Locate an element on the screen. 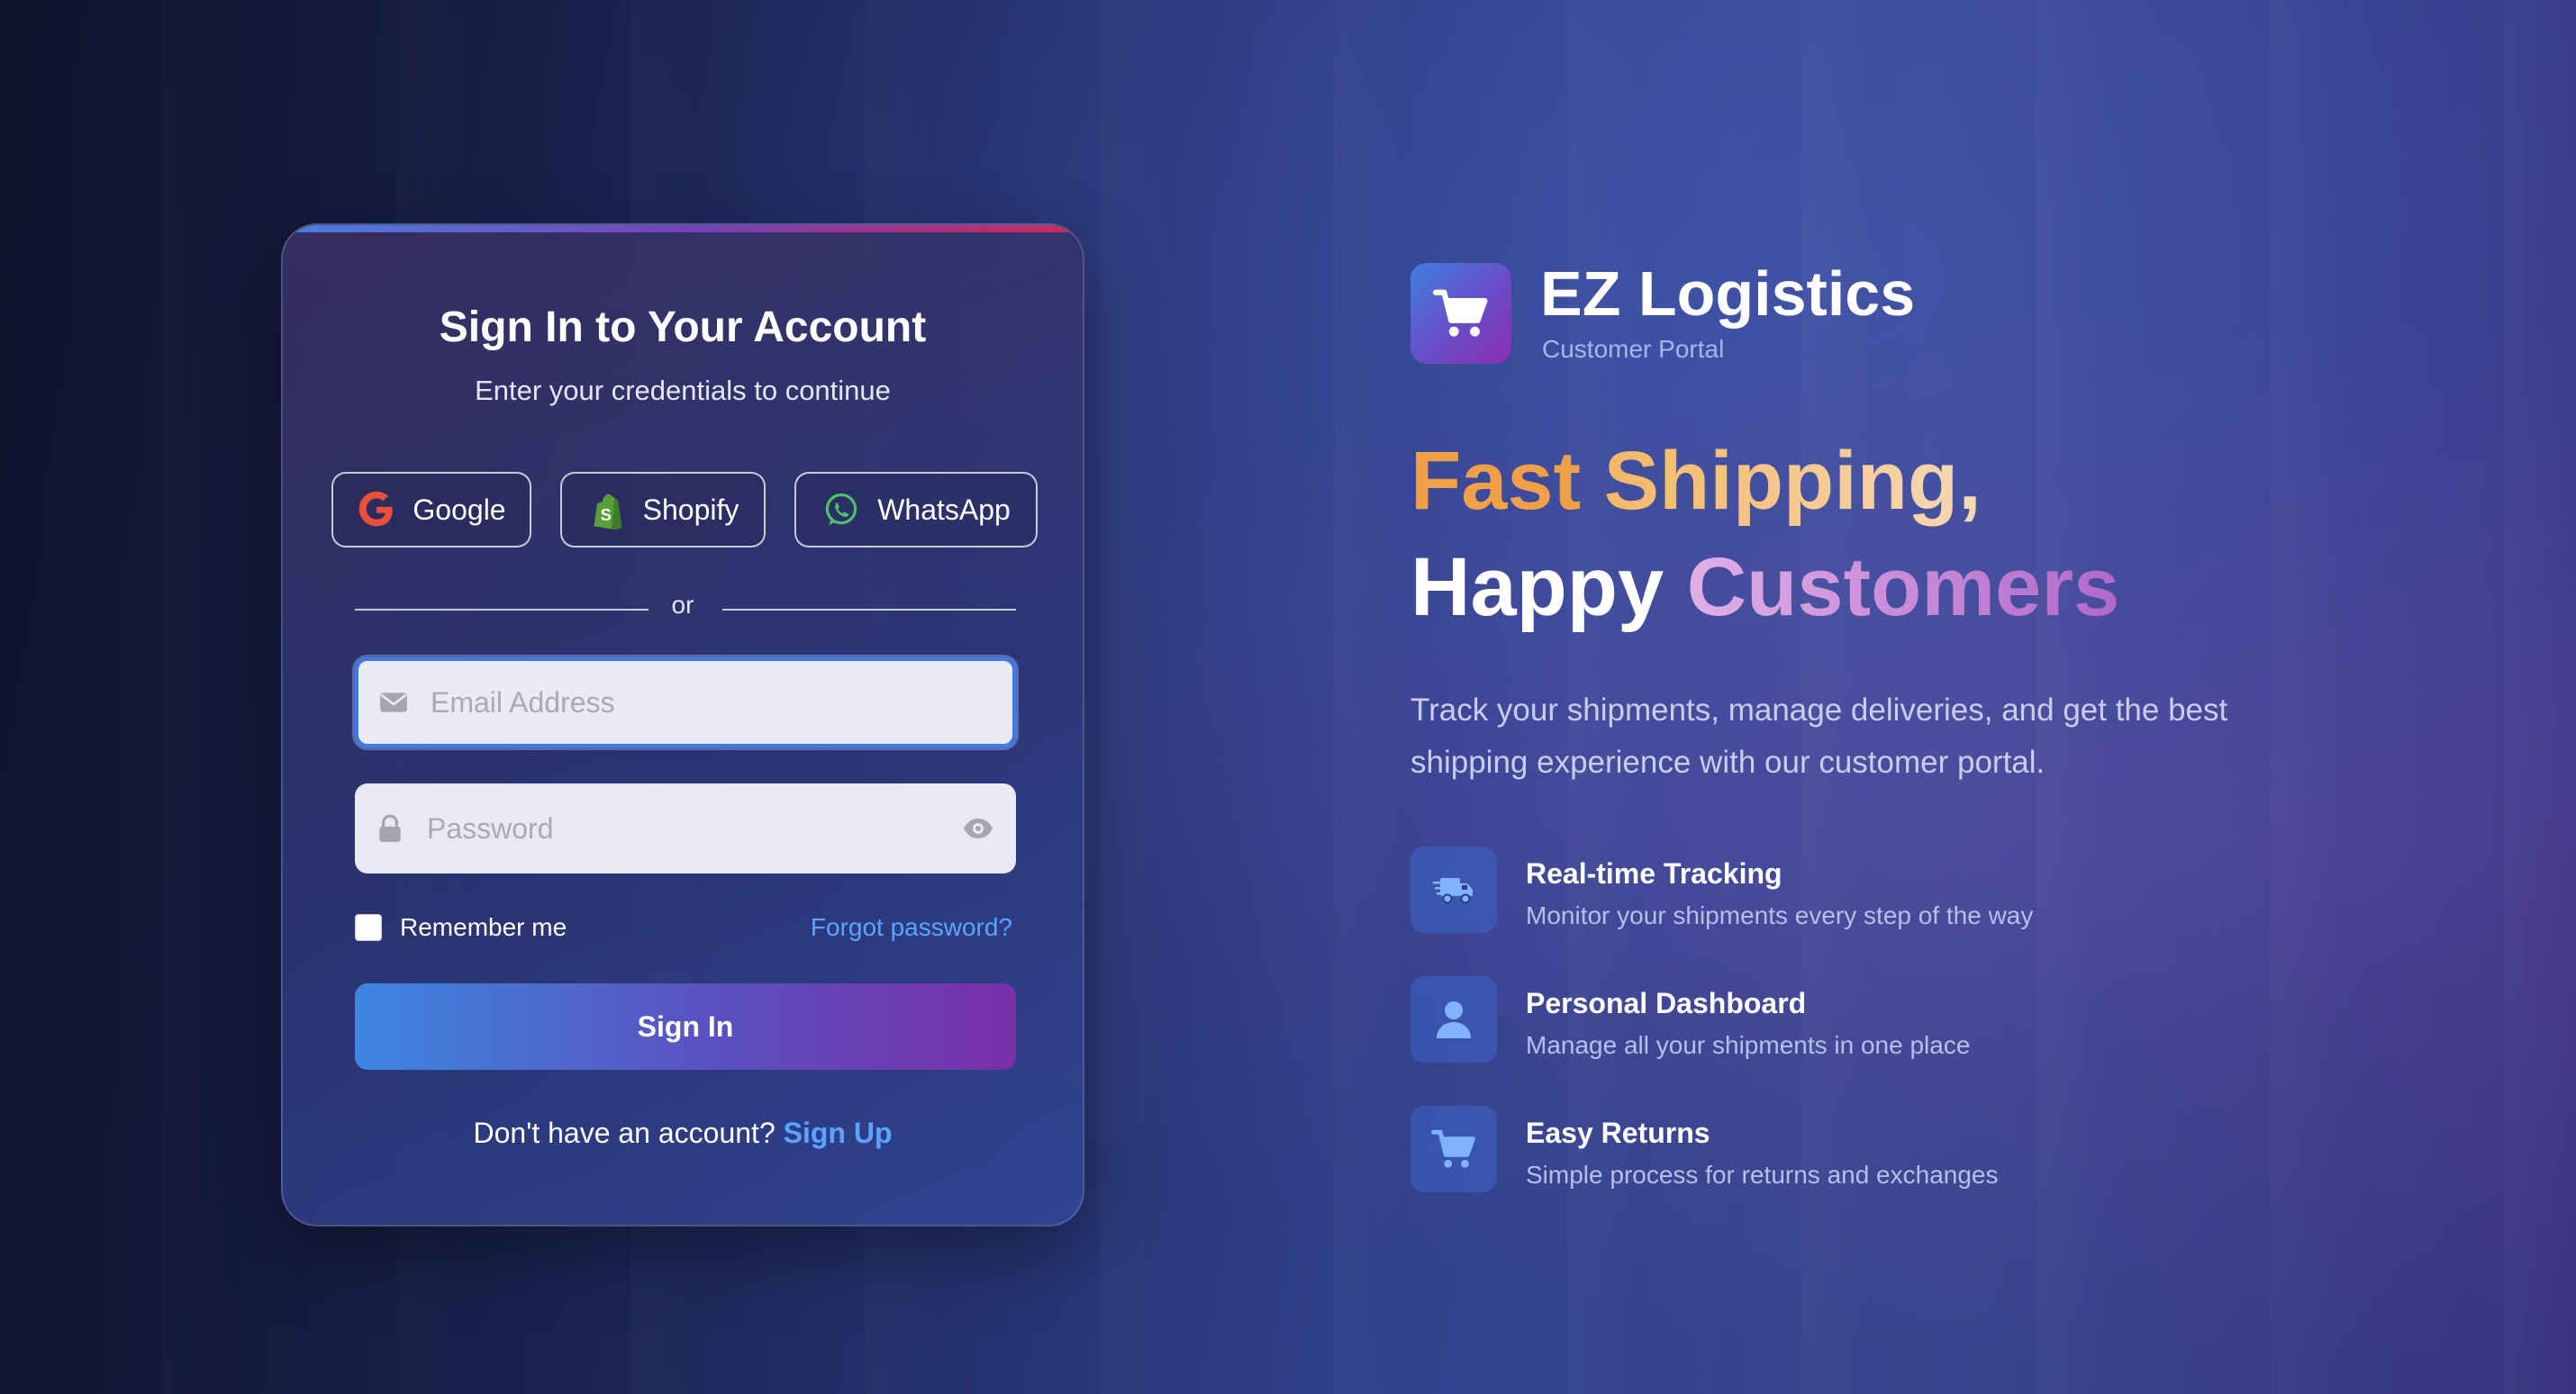  headline-word-shipping: Shipping, is located at coordinates (1792, 481).